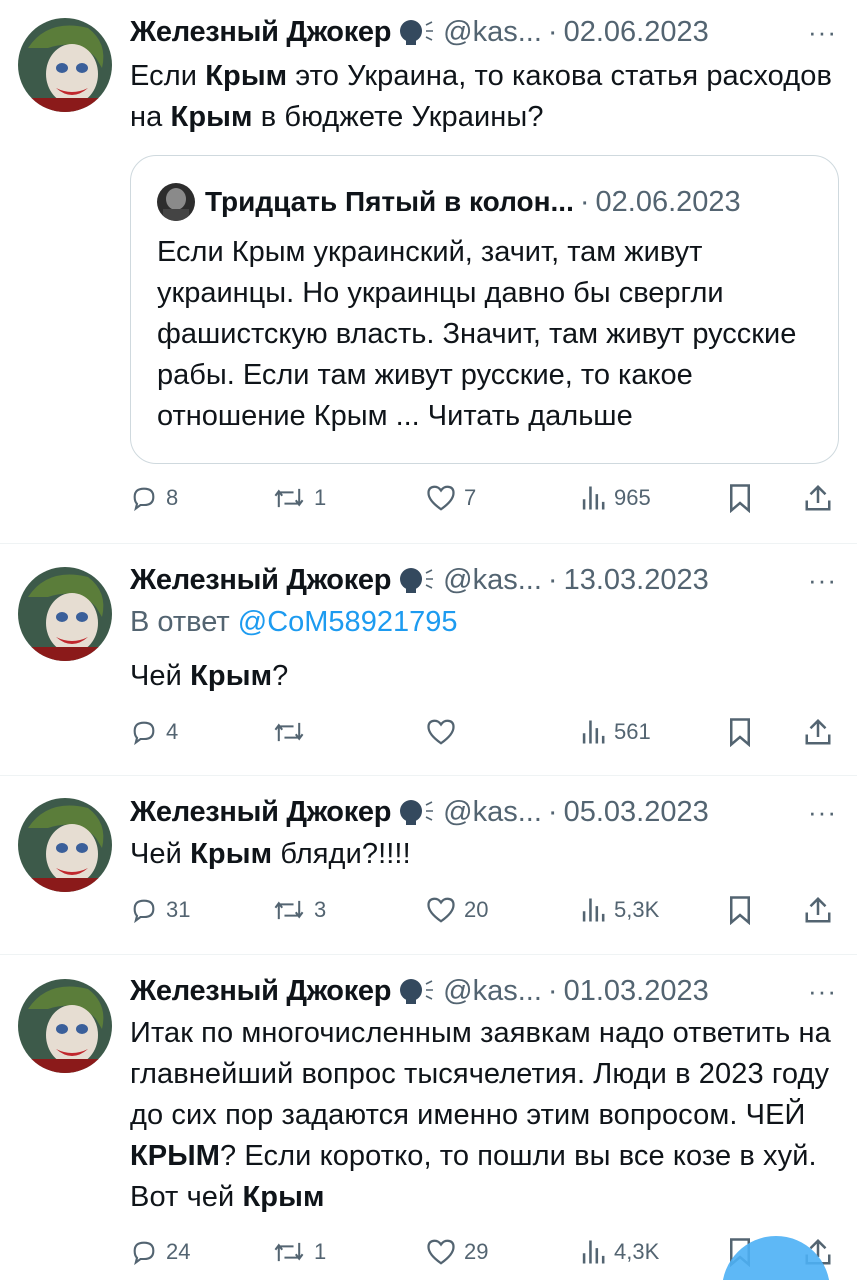 This screenshot has width=857, height=1280. I want to click on reply-prefix: В ответ, so click(180, 622).